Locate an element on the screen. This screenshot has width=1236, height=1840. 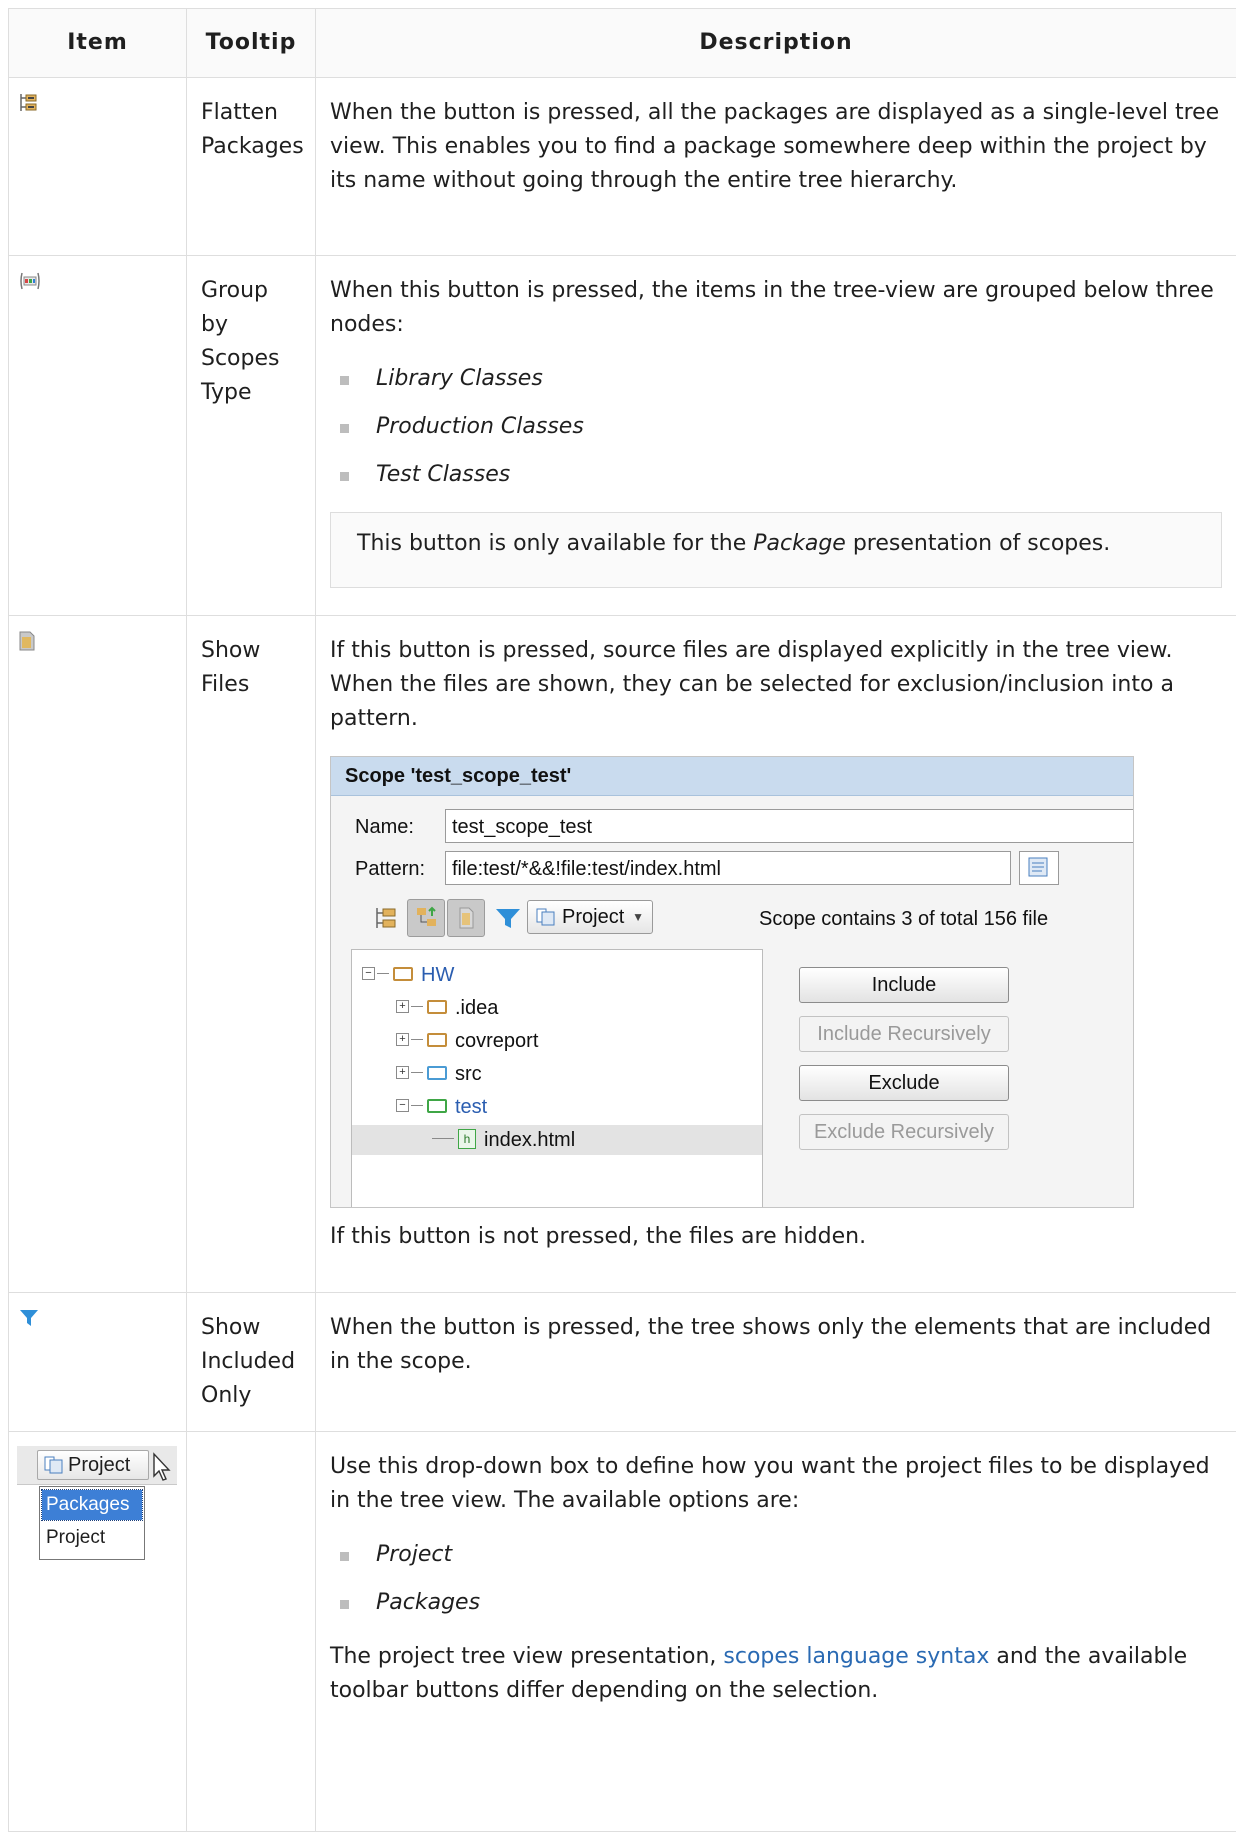
pattern-editor-button is located at coordinates (1039, 868).